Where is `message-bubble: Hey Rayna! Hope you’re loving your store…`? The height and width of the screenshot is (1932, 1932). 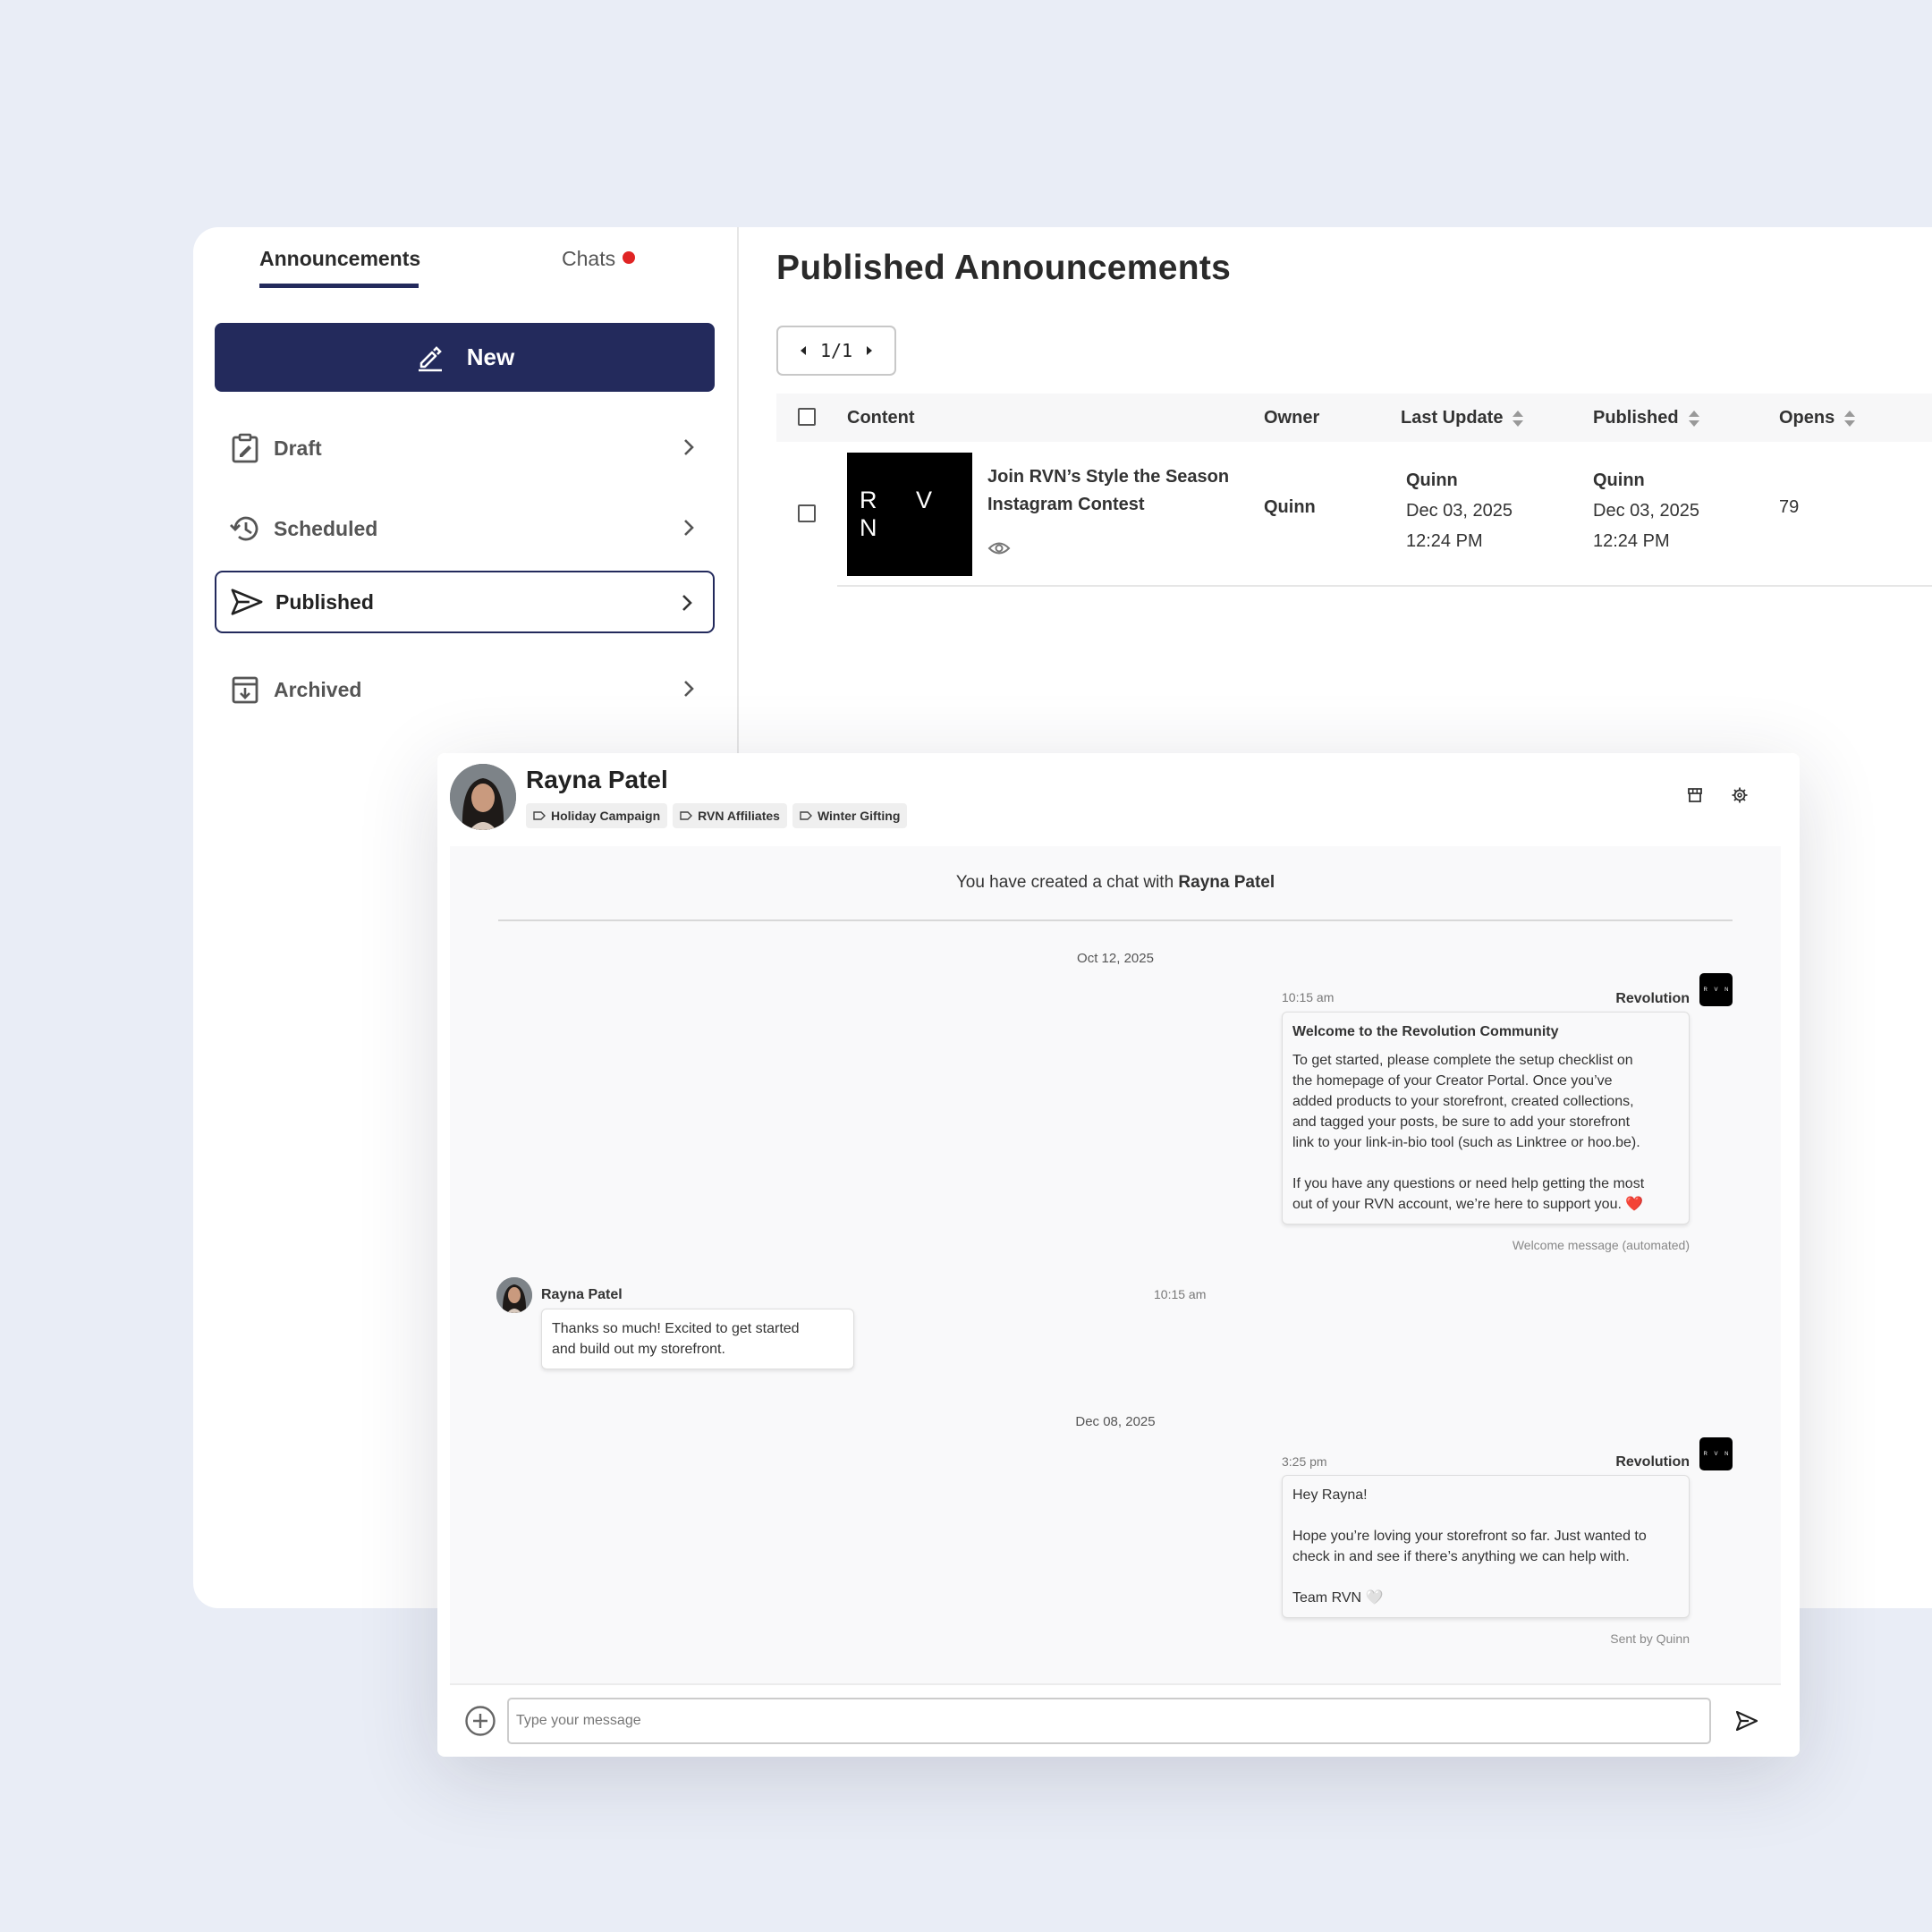
message-bubble: Hey Rayna! Hope you’re loving your store… is located at coordinates (1486, 1546).